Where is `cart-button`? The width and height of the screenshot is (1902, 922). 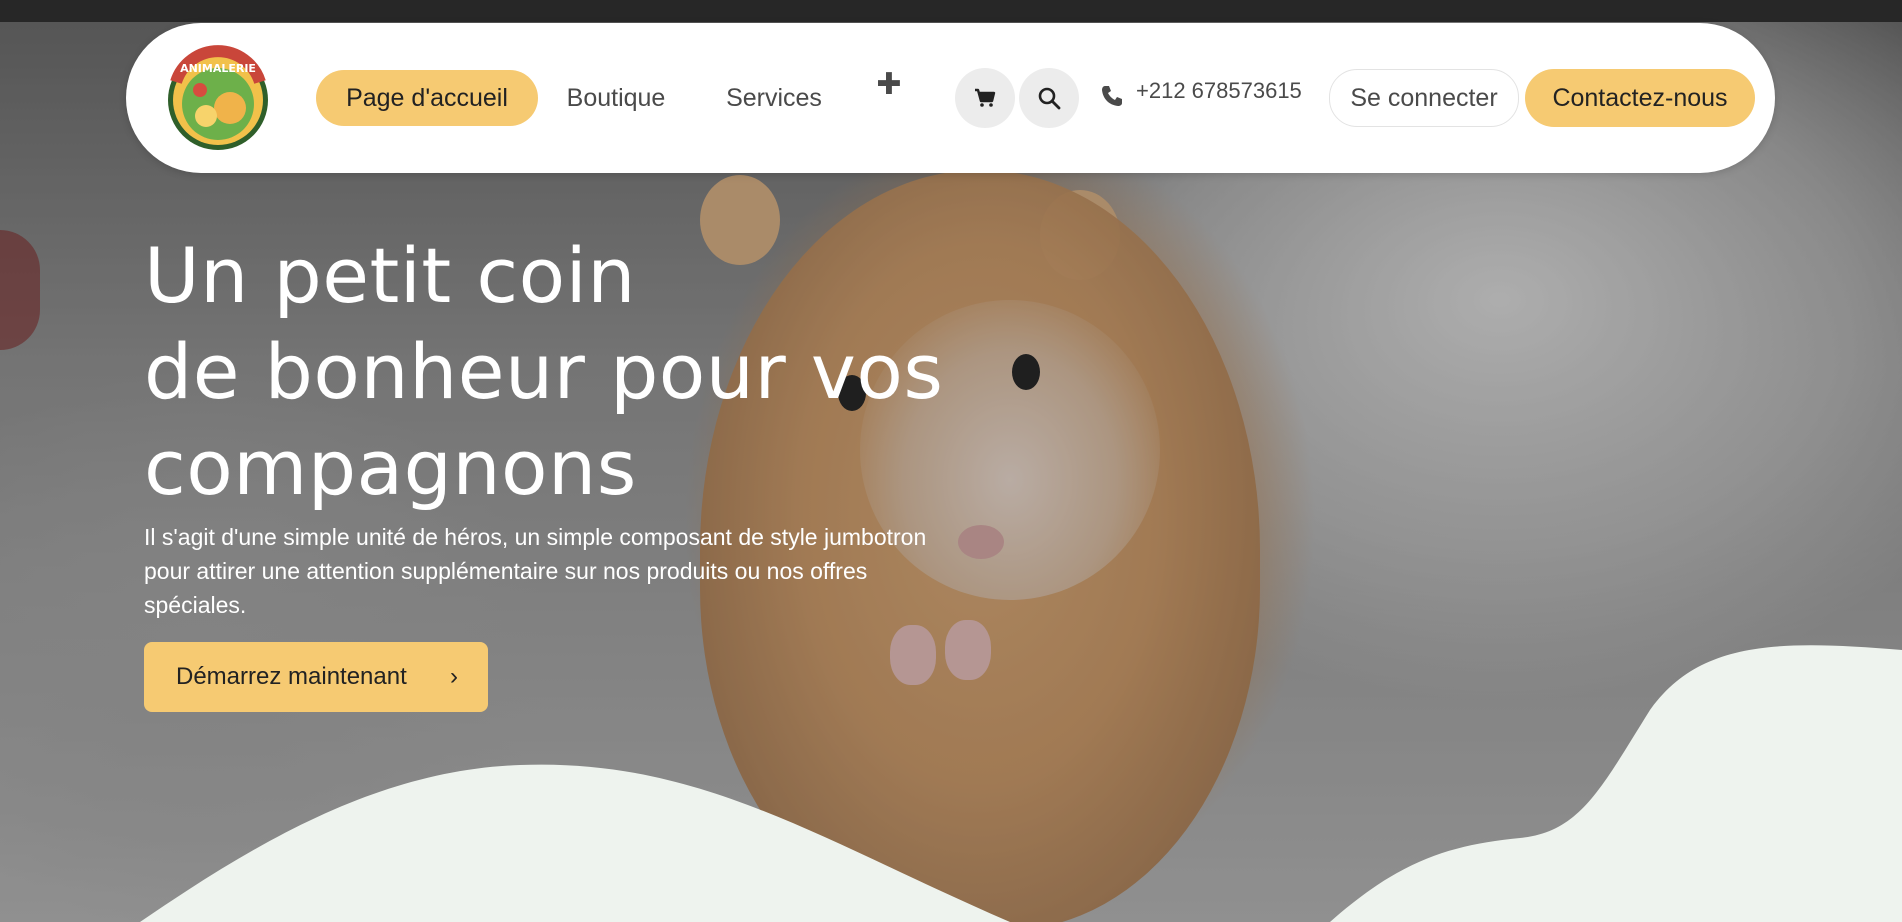 cart-button is located at coordinates (985, 98).